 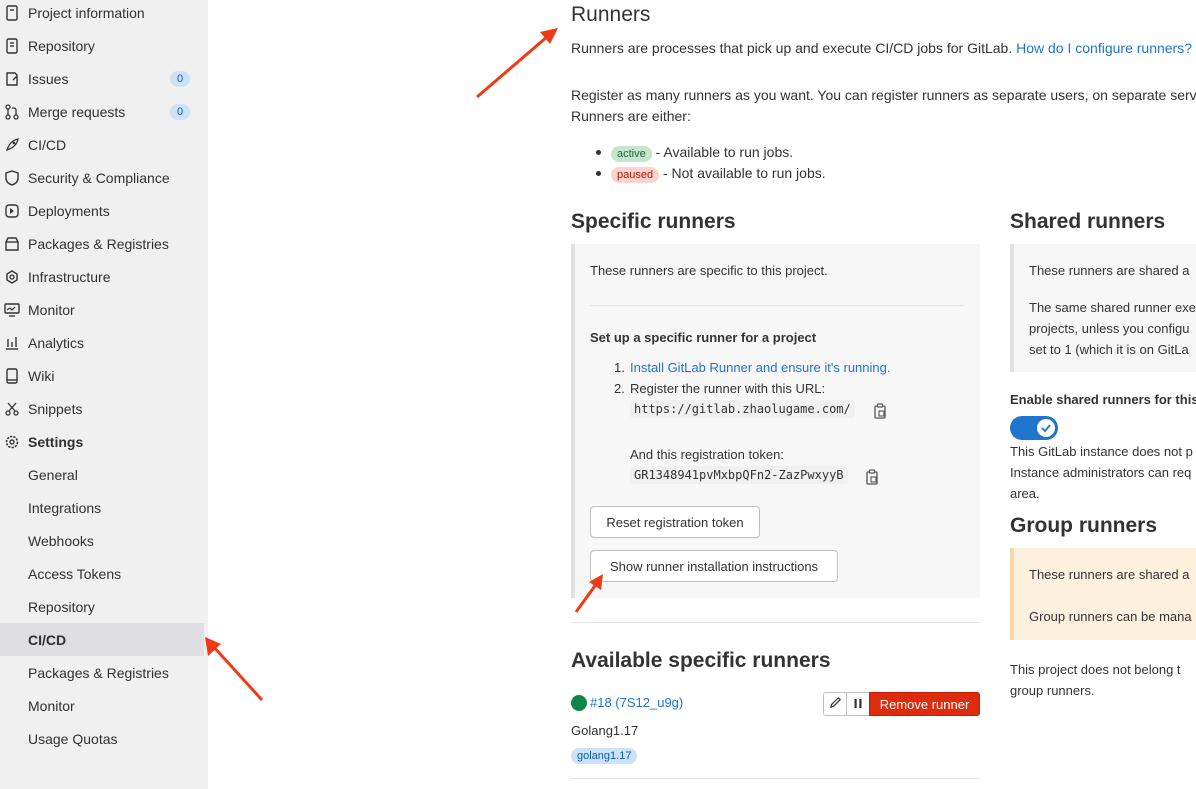 I want to click on pause-runner-button, so click(x=858, y=704).